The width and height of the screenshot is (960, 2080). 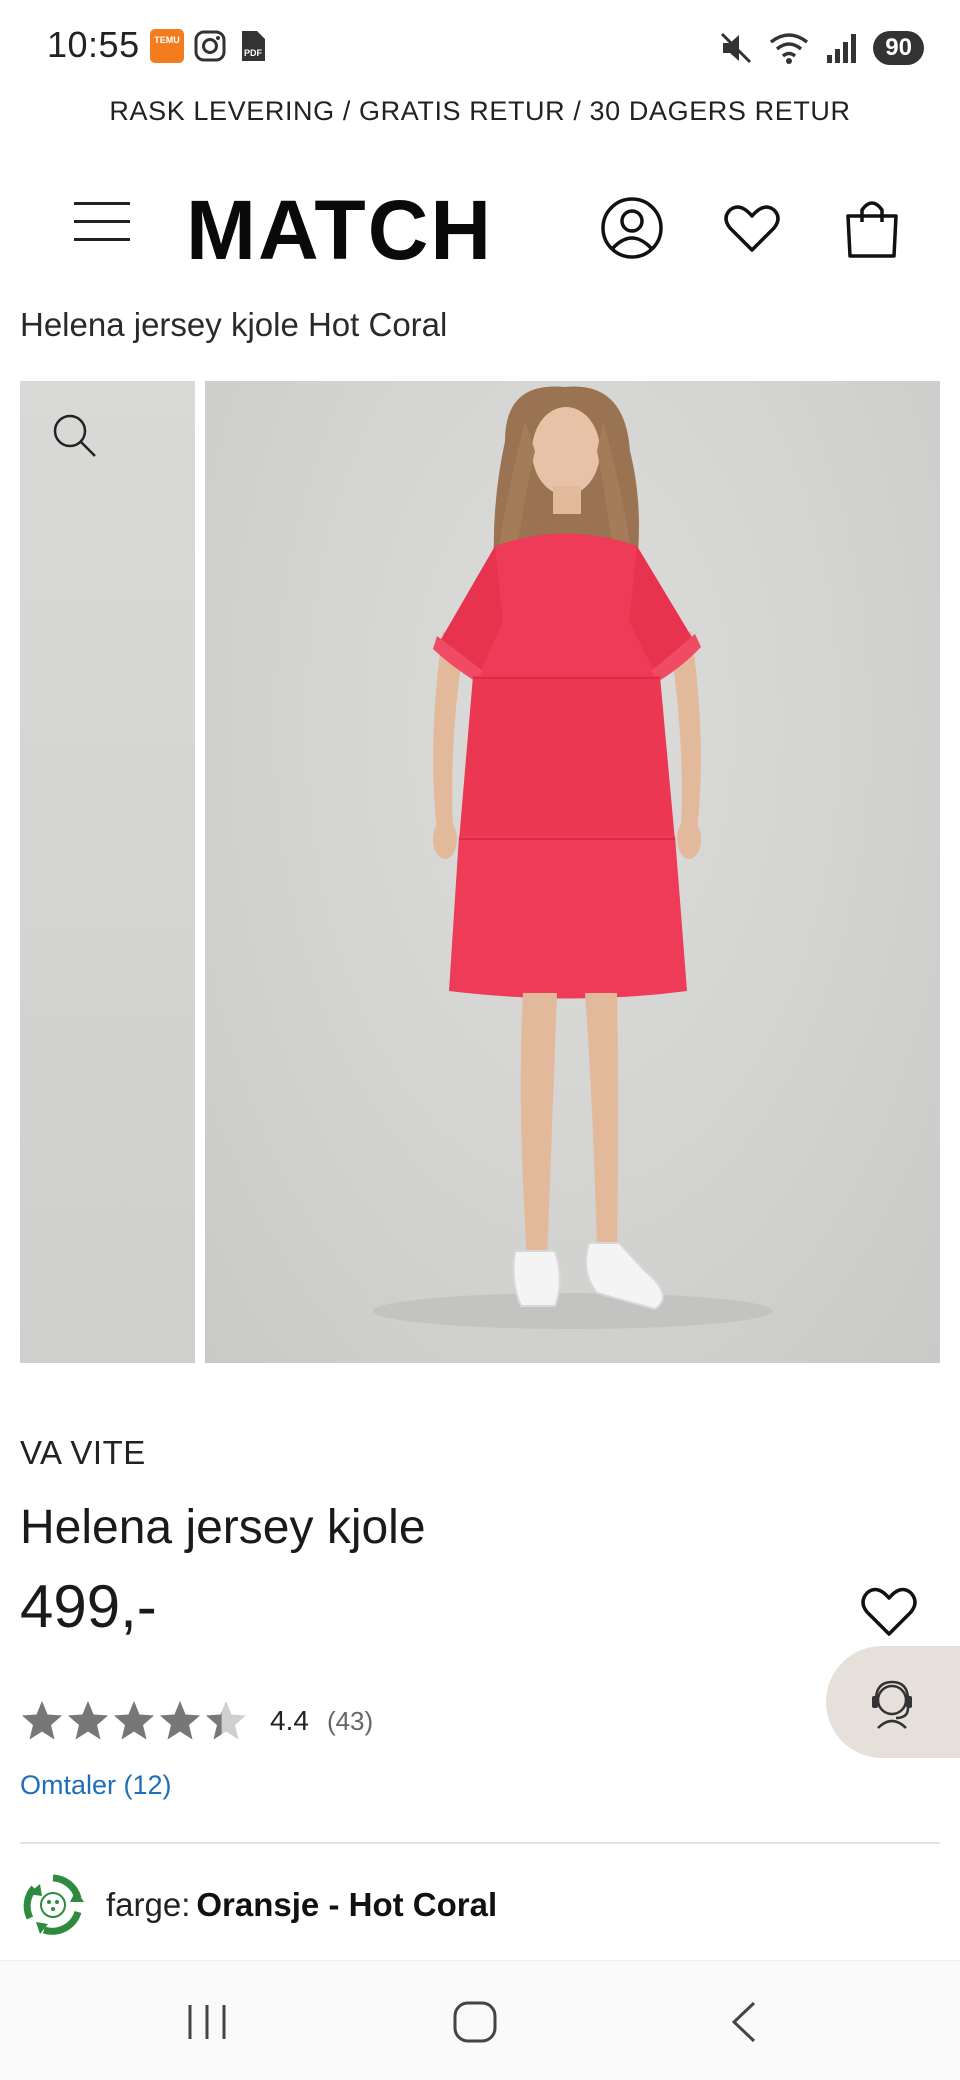 What do you see at coordinates (632, 228) in the screenshot?
I see `user-icon` at bounding box center [632, 228].